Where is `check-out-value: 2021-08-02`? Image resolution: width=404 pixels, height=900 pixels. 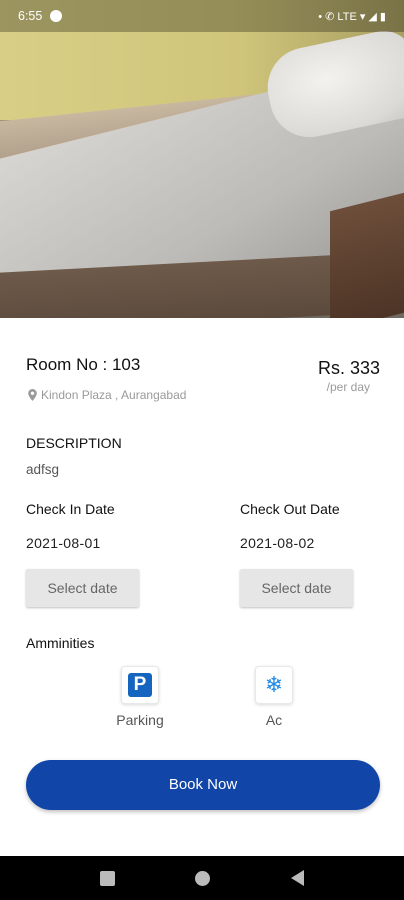
check-out-value: 2021-08-02 is located at coordinates (277, 543).